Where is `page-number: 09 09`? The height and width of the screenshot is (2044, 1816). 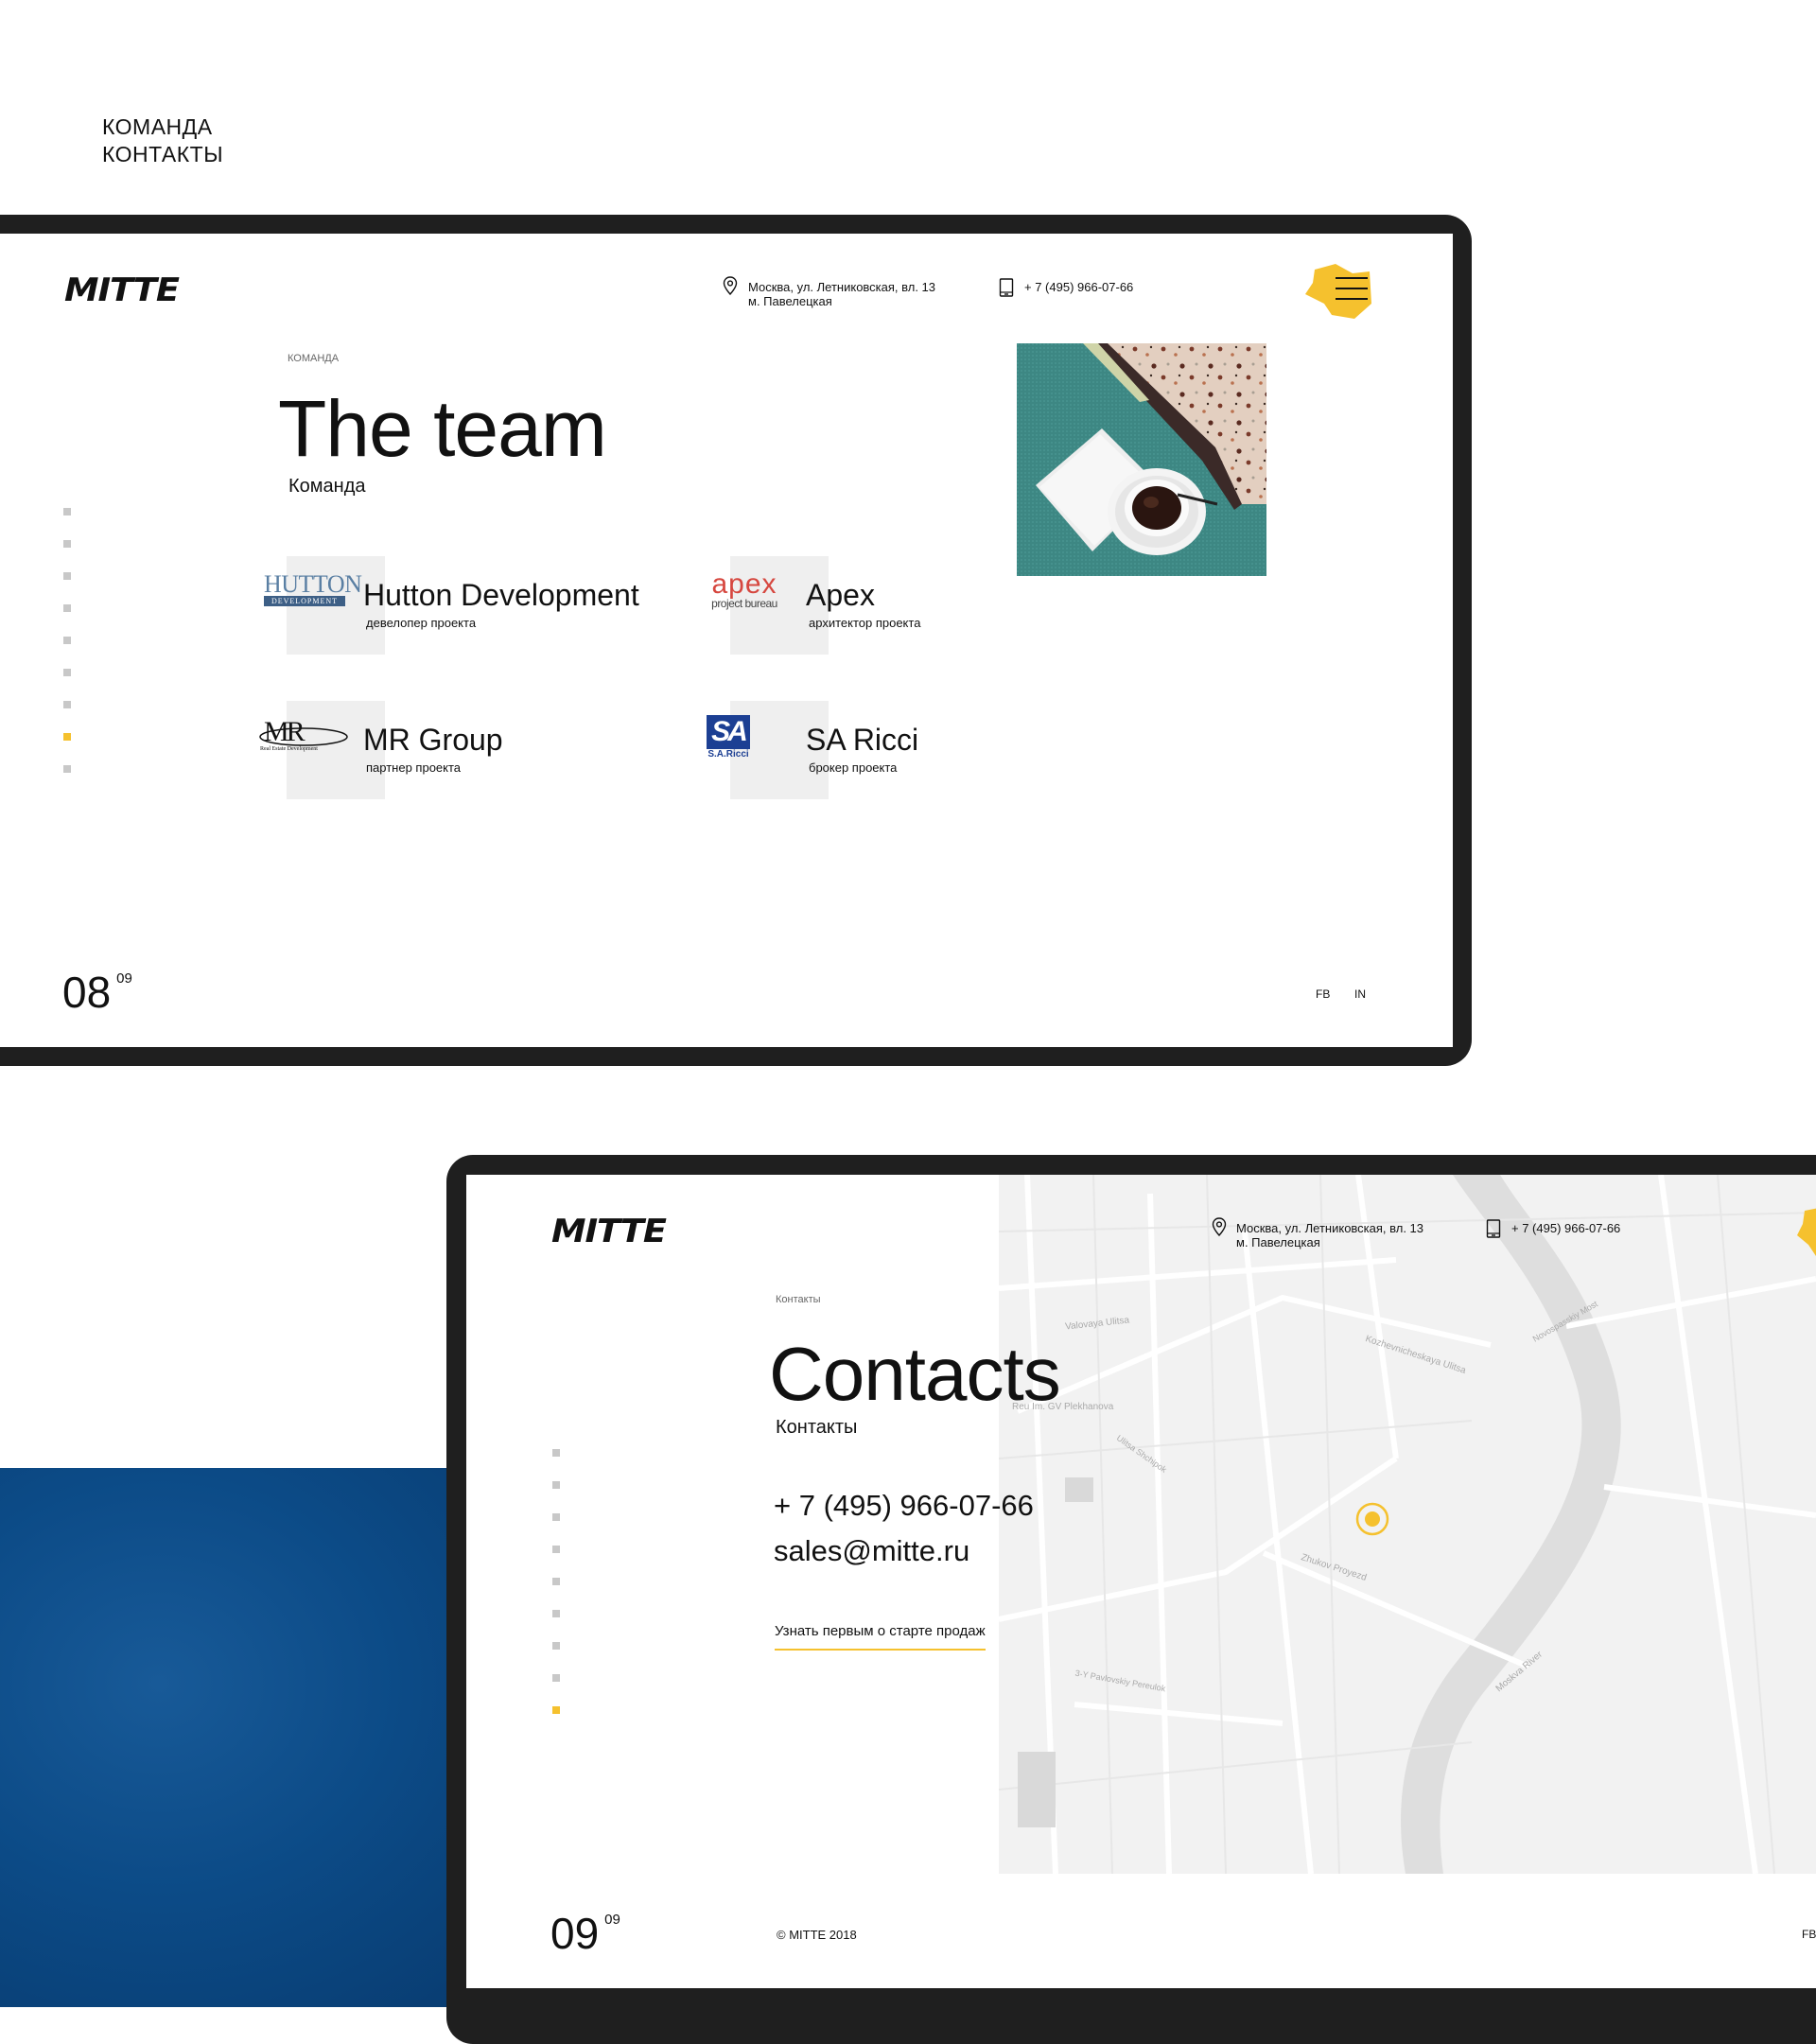
page-number: 09 09 is located at coordinates (585, 1933).